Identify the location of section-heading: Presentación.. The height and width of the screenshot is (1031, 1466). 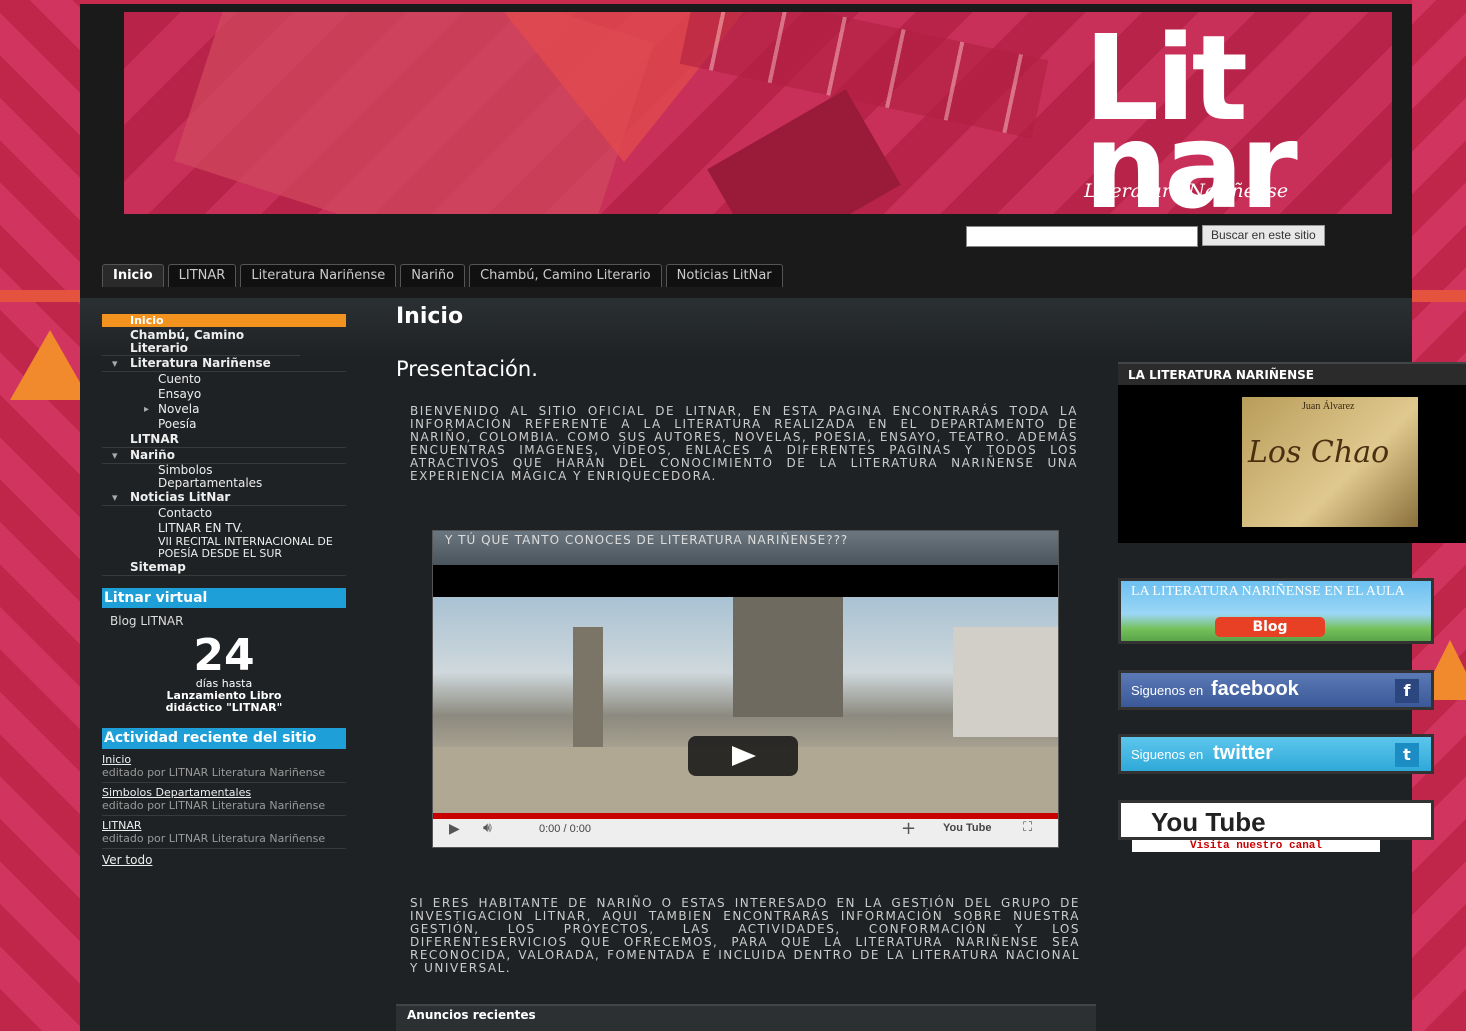
(467, 369).